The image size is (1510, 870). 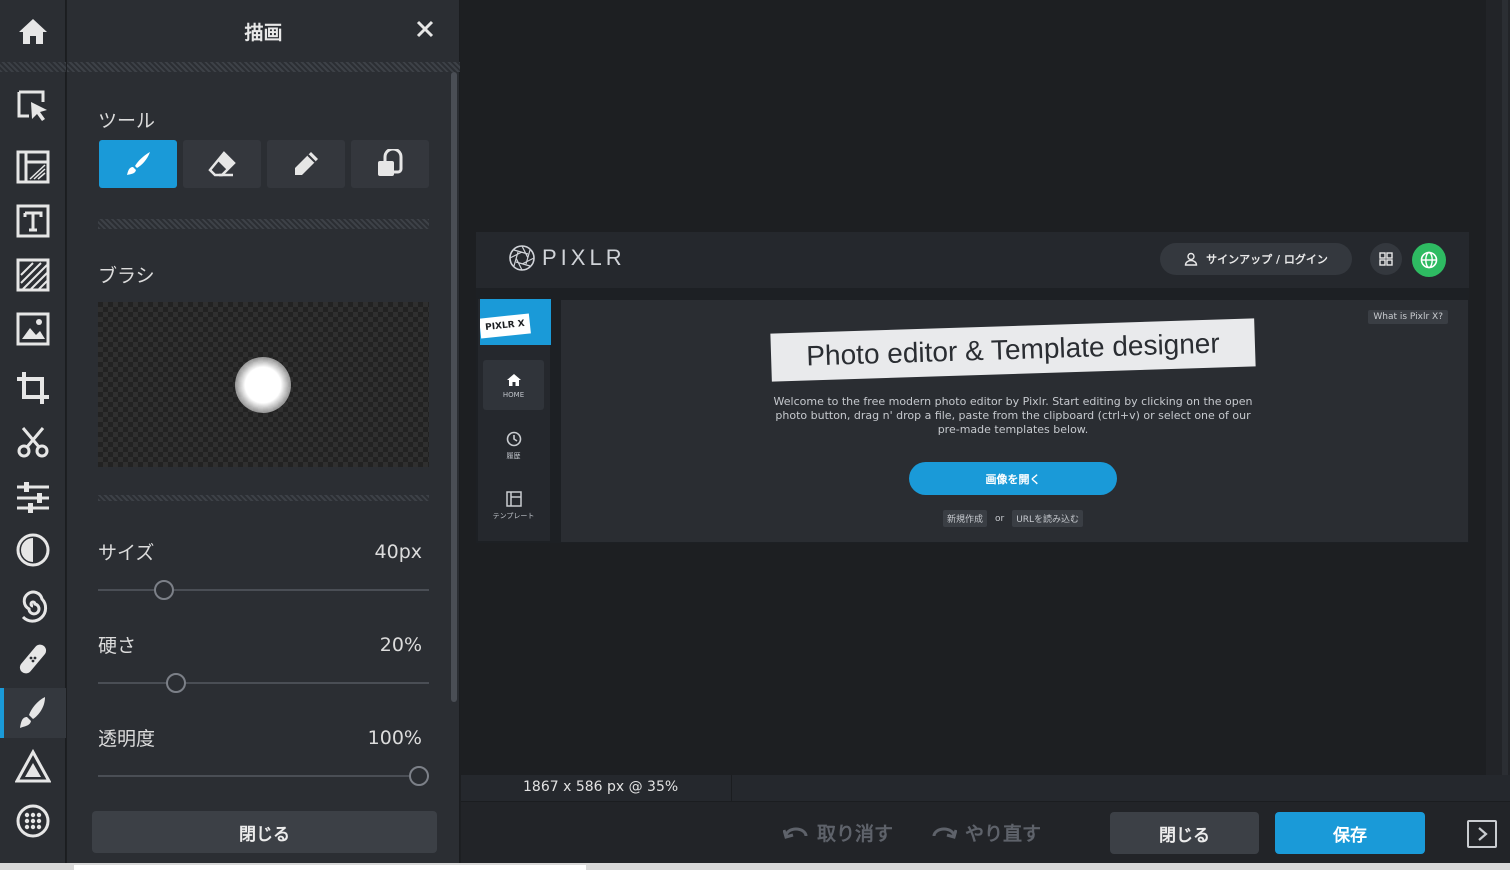 I want to click on pen-tool-button, so click(x=306, y=164).